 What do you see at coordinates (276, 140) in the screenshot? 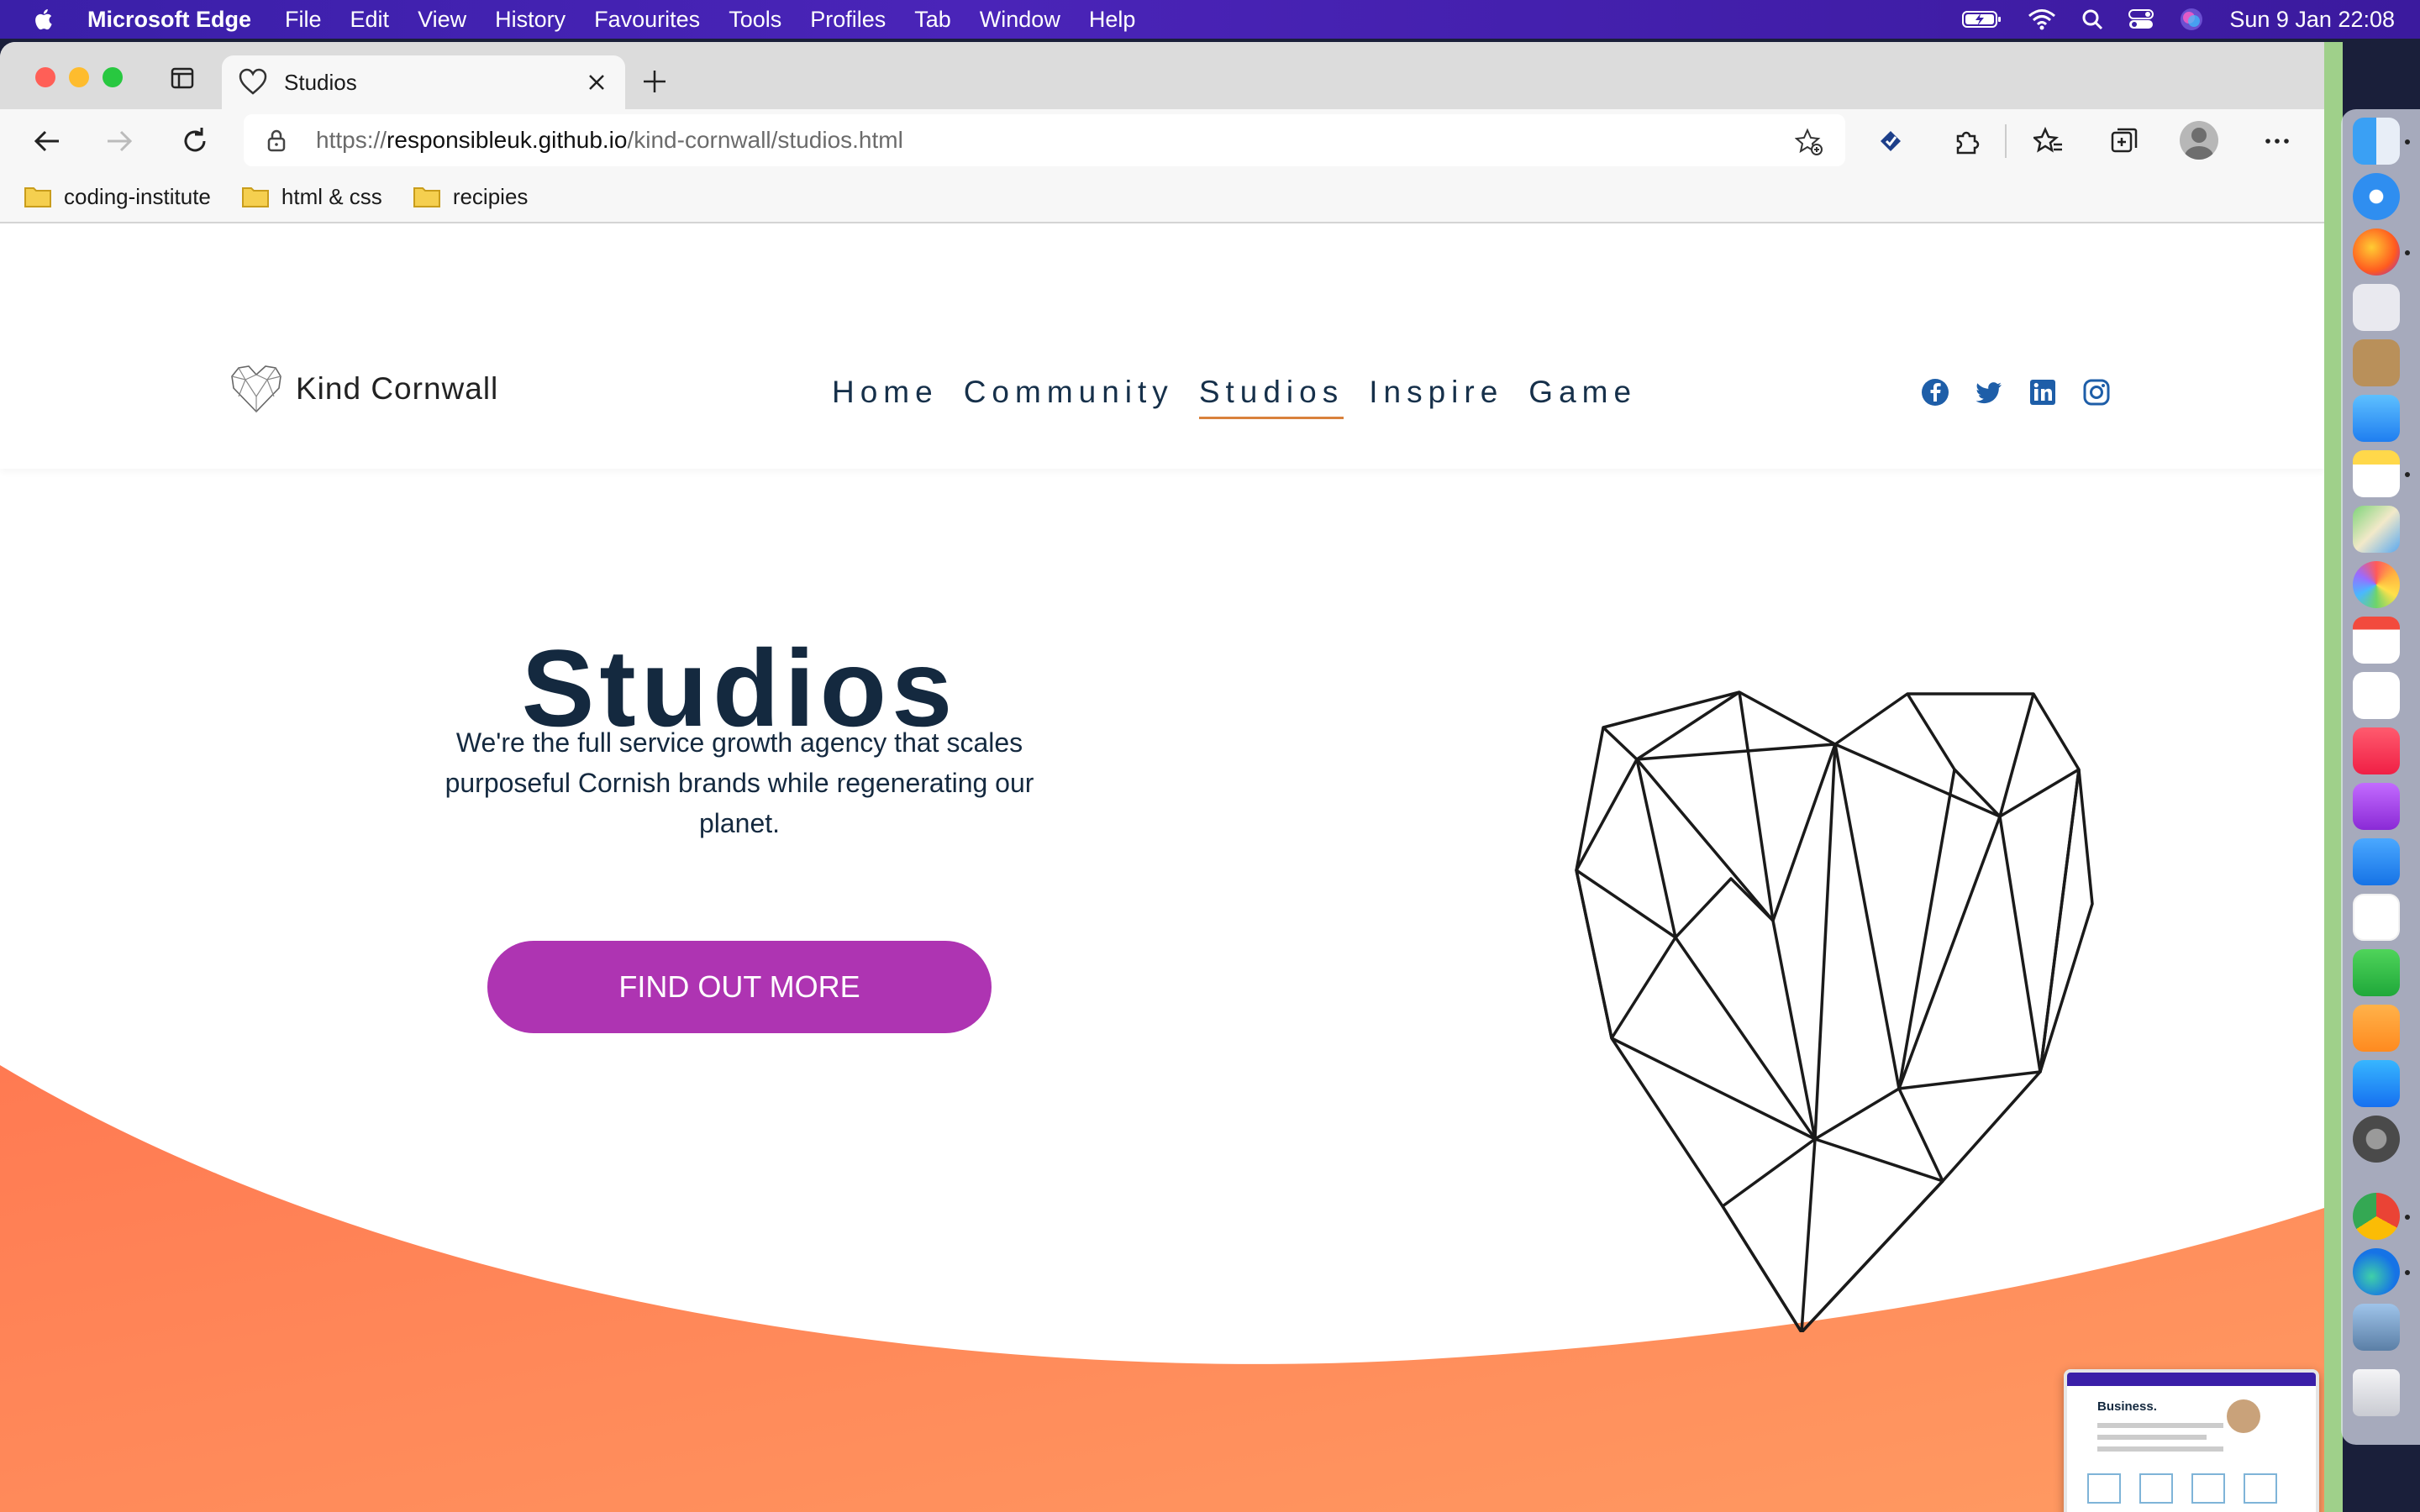
I see `lock-icon` at bounding box center [276, 140].